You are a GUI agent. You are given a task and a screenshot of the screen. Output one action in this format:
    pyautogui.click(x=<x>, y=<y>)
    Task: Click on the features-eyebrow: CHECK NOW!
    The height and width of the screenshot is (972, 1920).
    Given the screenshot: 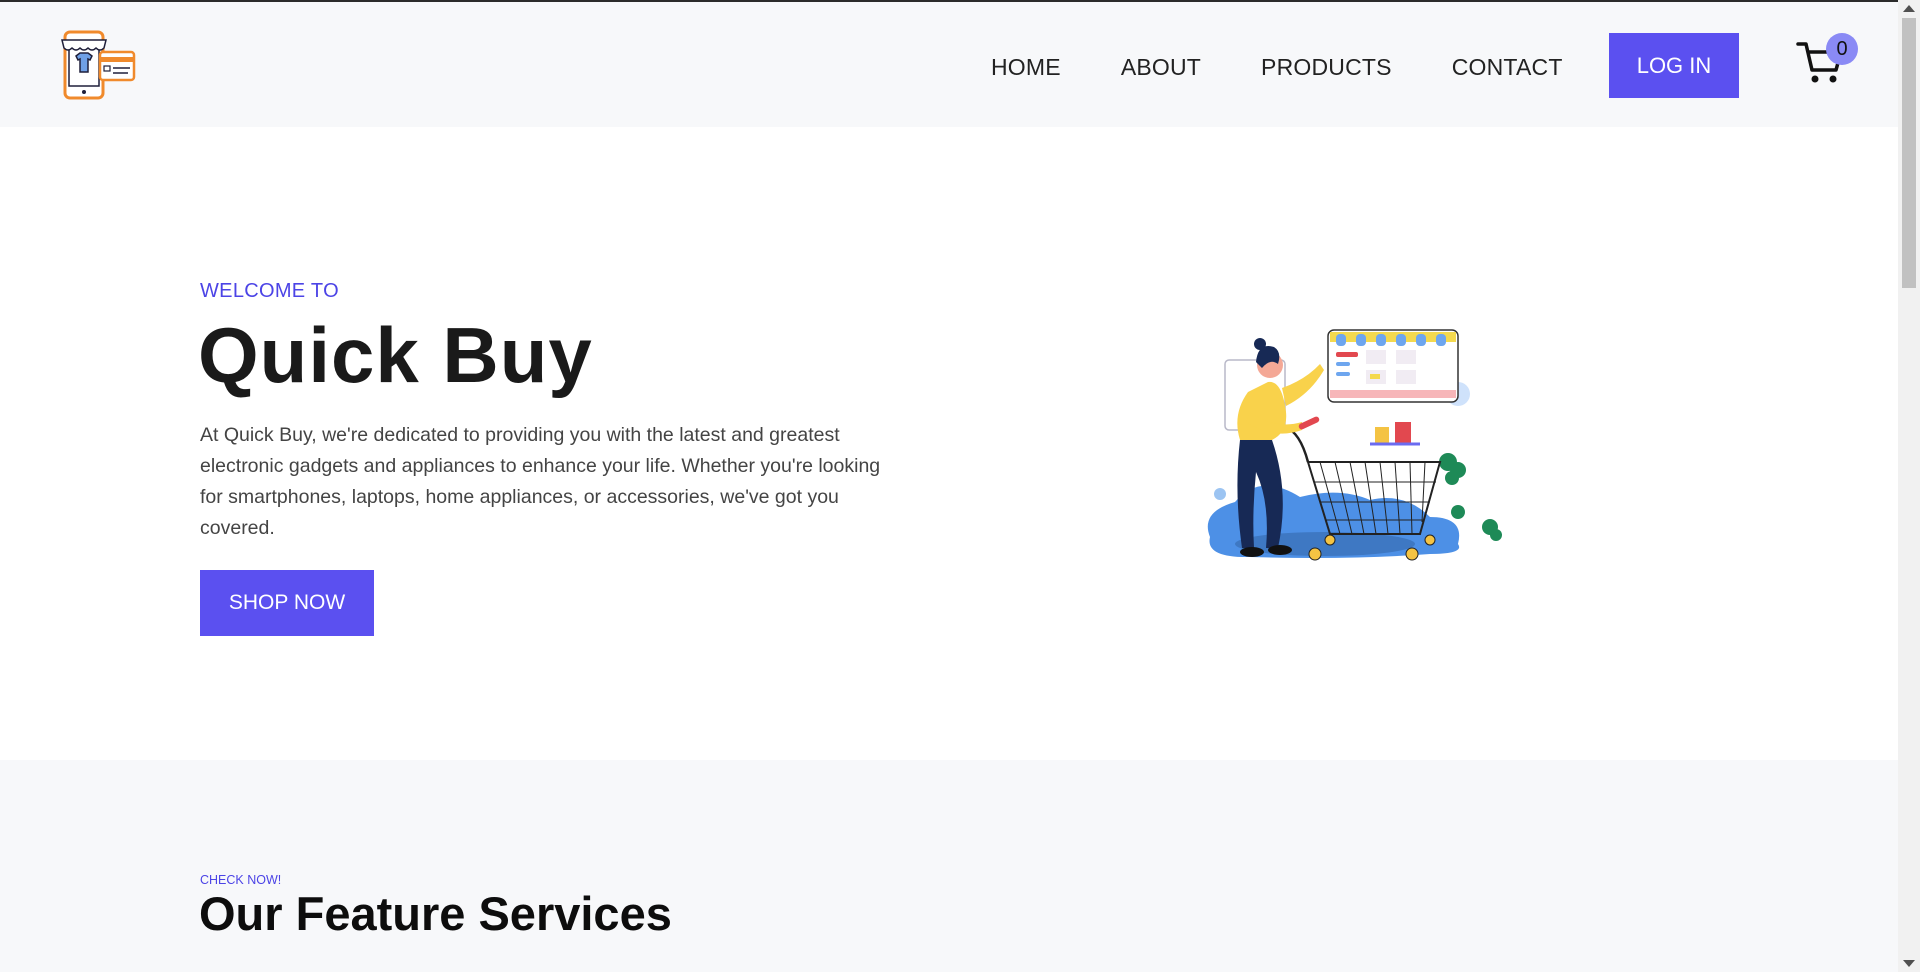 What is the action you would take?
    pyautogui.click(x=241, y=880)
    